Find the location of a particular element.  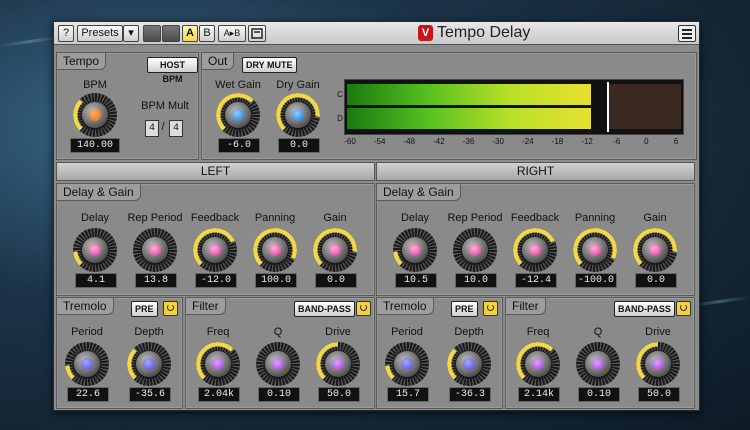

compare-b-button: B is located at coordinates (207, 33).